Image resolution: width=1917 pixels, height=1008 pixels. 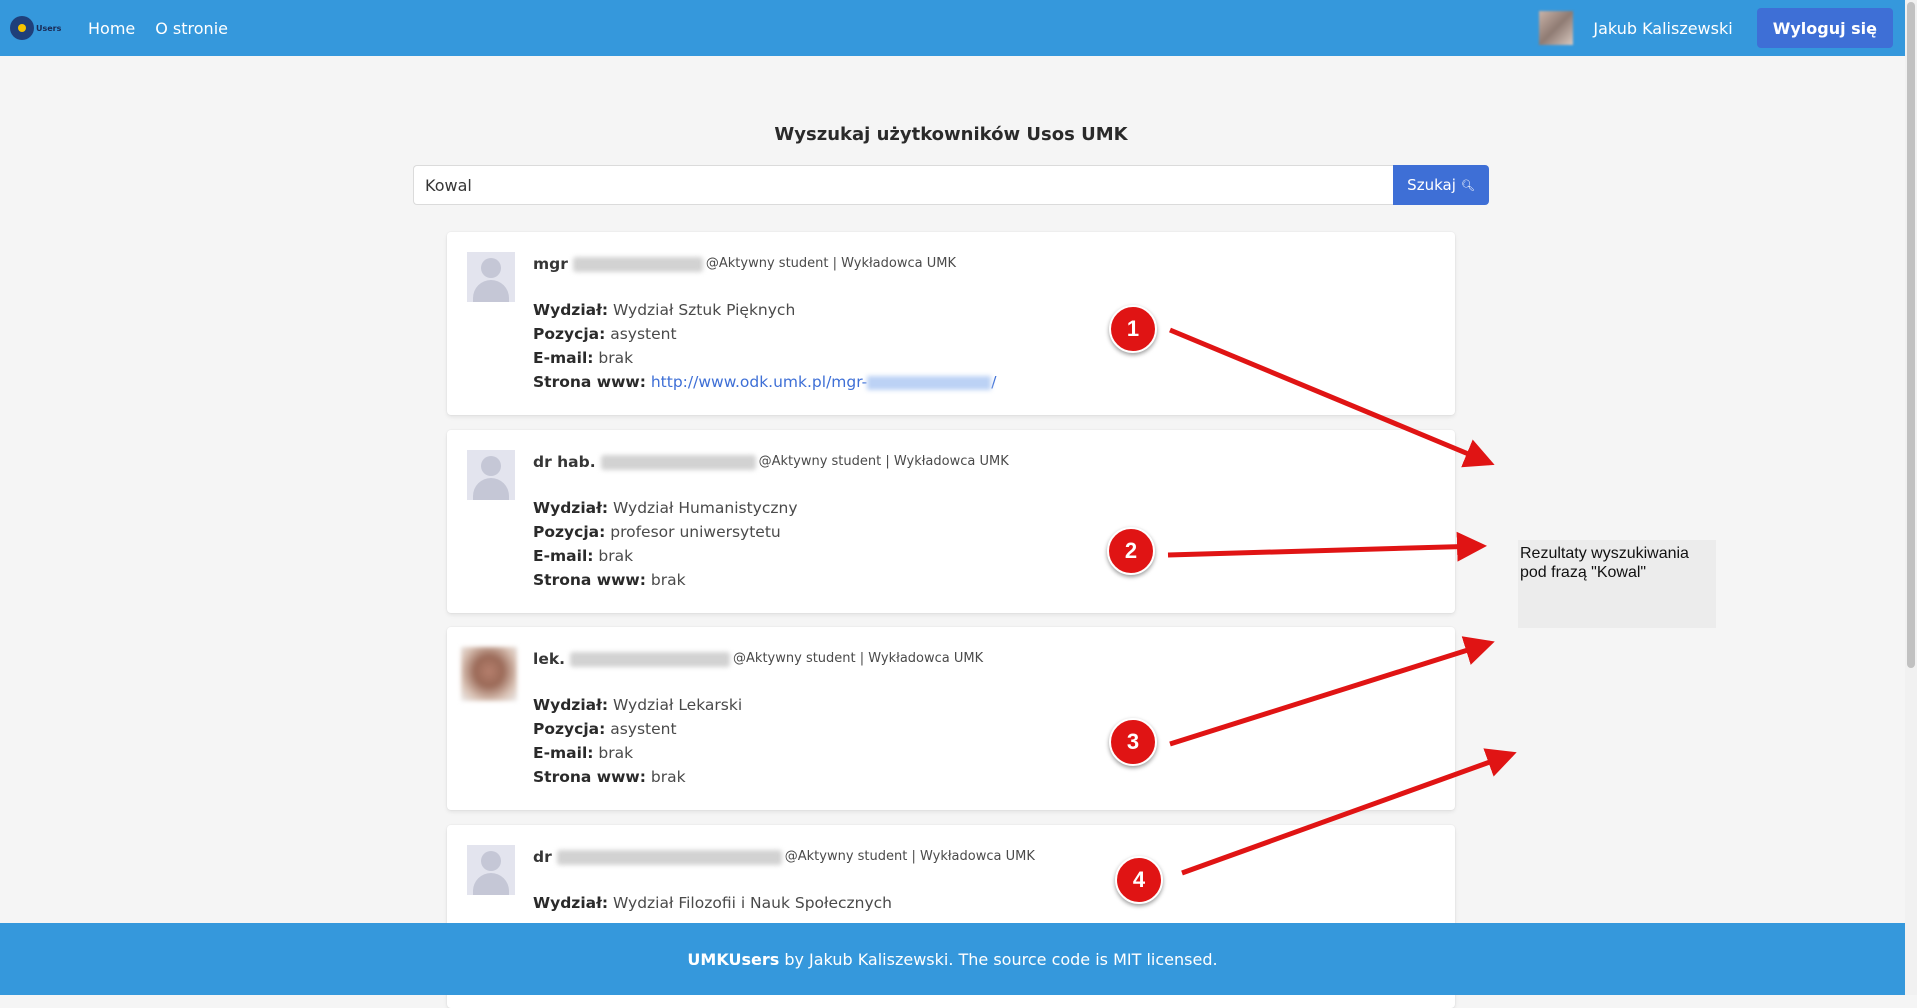 What do you see at coordinates (1133, 742) in the screenshot?
I see `annotation-badge-3: 3` at bounding box center [1133, 742].